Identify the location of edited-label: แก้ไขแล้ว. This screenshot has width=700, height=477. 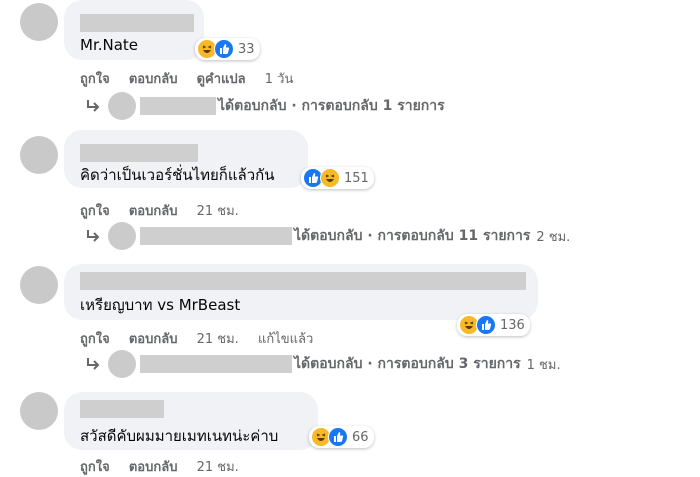
(285, 339).